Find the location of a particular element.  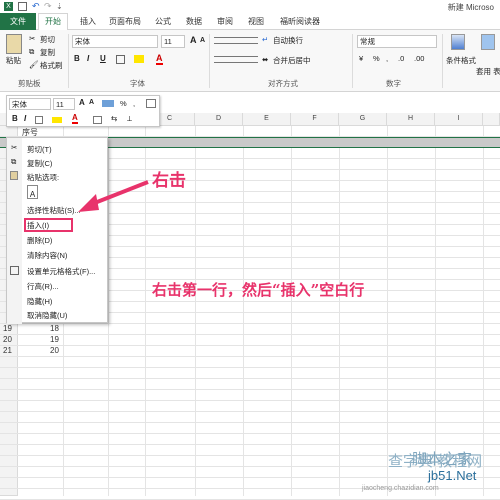

arrow-head is located at coordinates (88, 203).